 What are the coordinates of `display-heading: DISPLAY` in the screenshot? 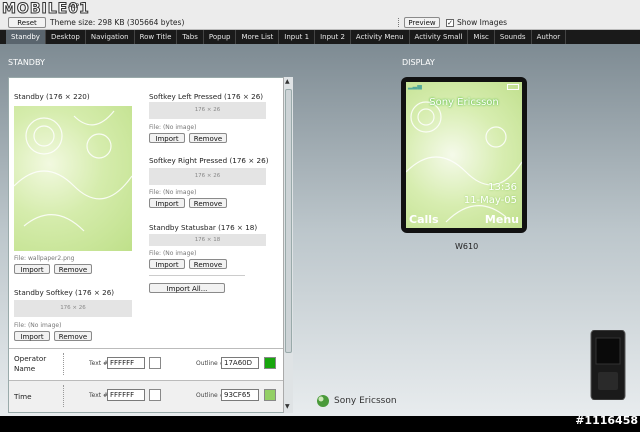 It's located at (418, 62).